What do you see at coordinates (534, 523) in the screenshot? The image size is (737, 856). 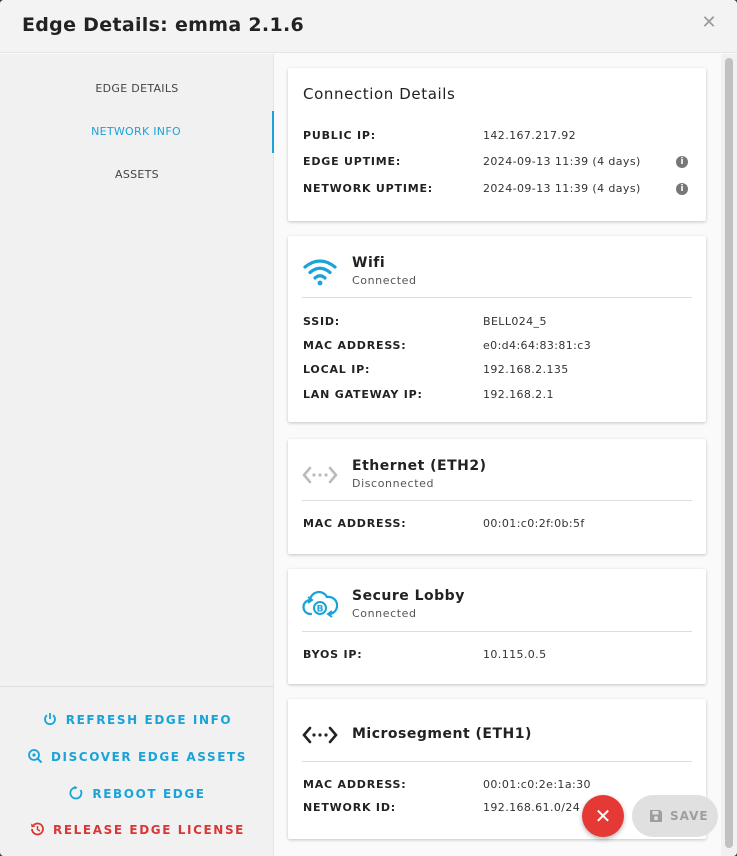 I see `ethernet-mac-value: 00:01:c0:2f:0b:5f` at bounding box center [534, 523].